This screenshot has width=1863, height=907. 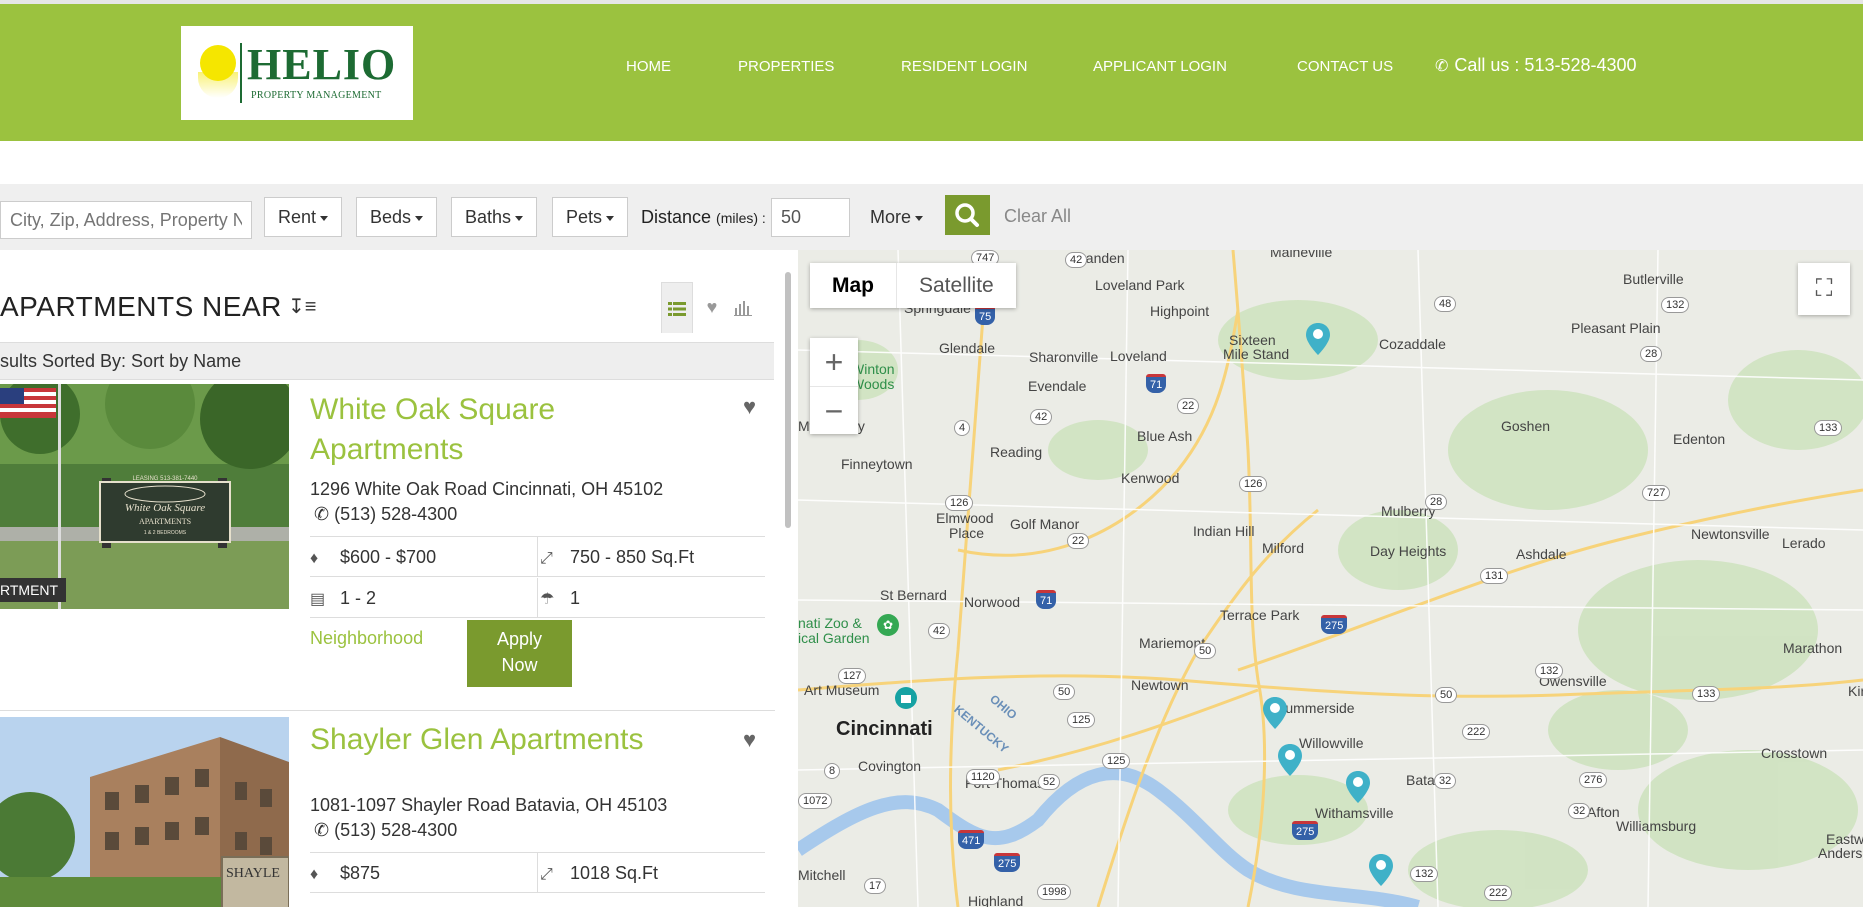 I want to click on map-label: Withamsville, so click(x=1354, y=813).